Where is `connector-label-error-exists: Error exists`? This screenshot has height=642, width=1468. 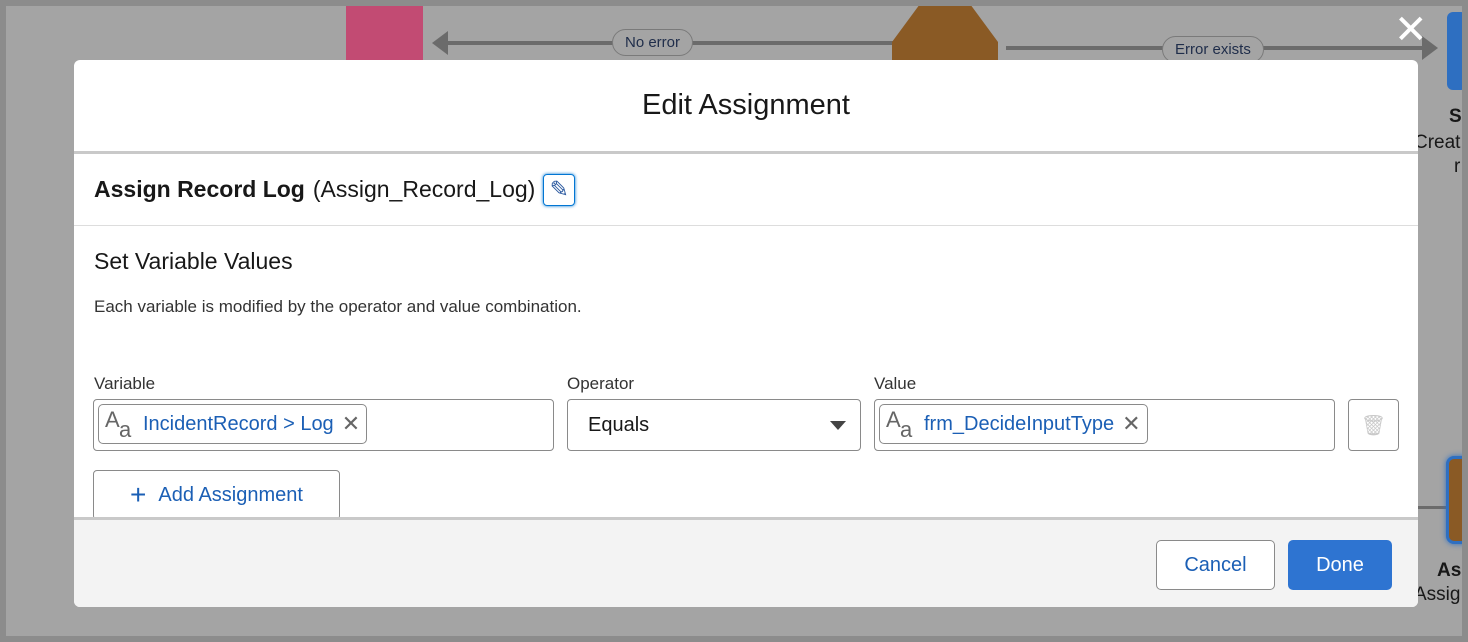
connector-label-error-exists: Error exists is located at coordinates (1213, 49).